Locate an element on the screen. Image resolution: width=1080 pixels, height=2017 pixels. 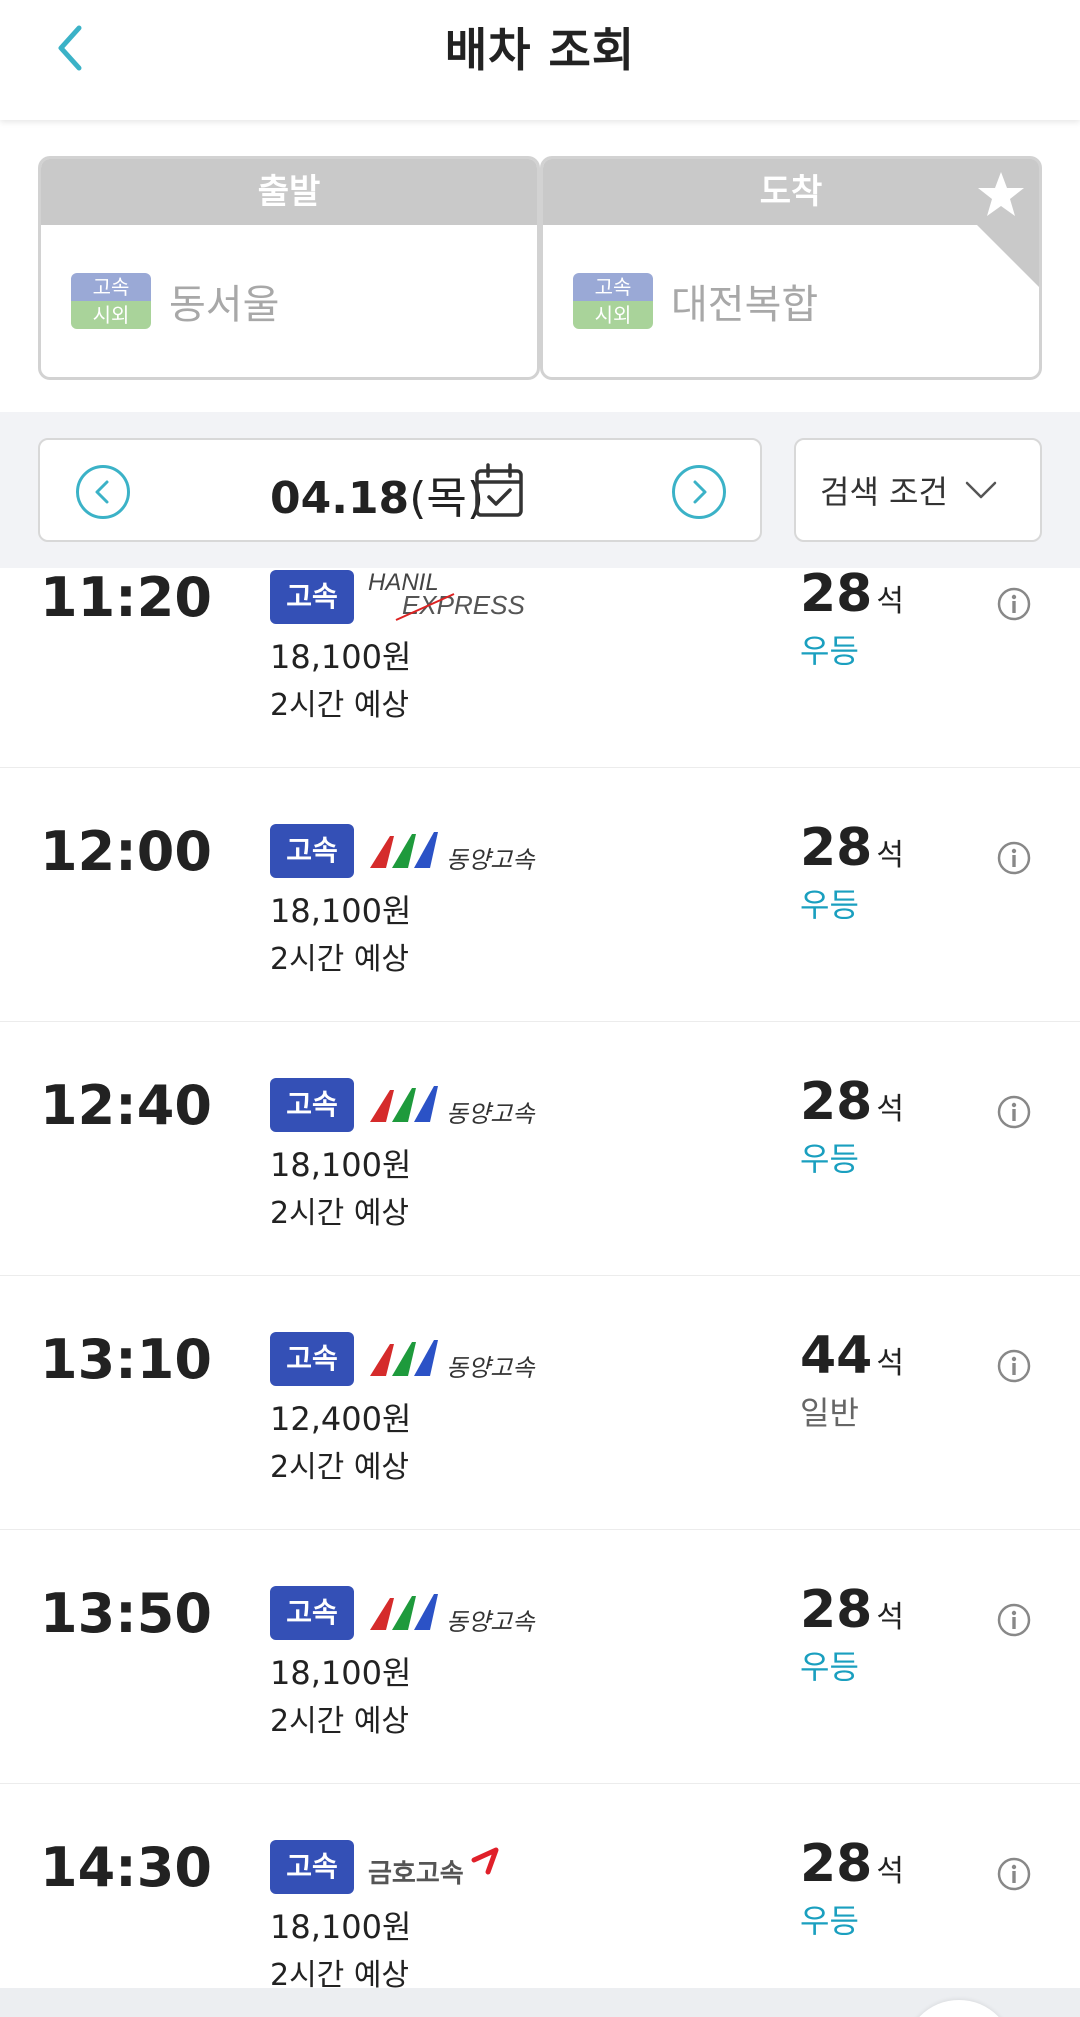
date-display: 04.18(목) is located at coordinates (377, 494).